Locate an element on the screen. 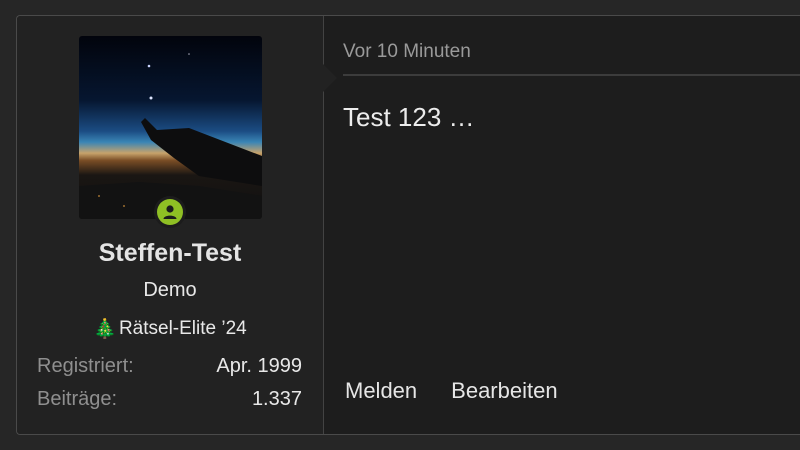 This screenshot has height=450, width=800. online-status-badge is located at coordinates (170, 212).